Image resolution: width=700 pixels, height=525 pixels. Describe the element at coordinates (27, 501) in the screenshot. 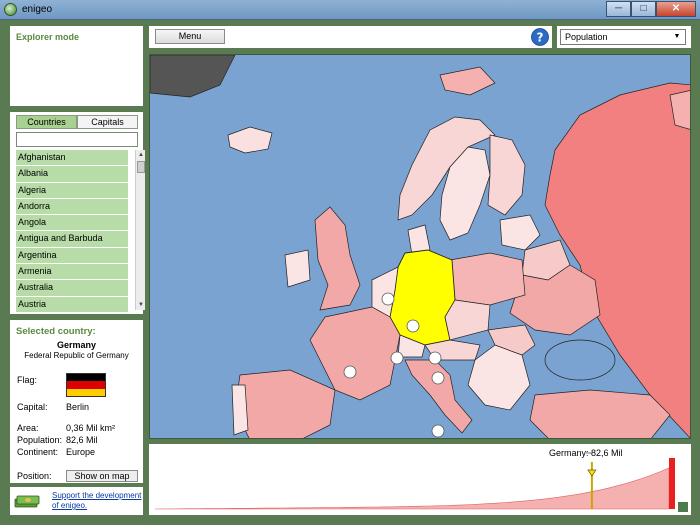

I see `money-icon` at that location.